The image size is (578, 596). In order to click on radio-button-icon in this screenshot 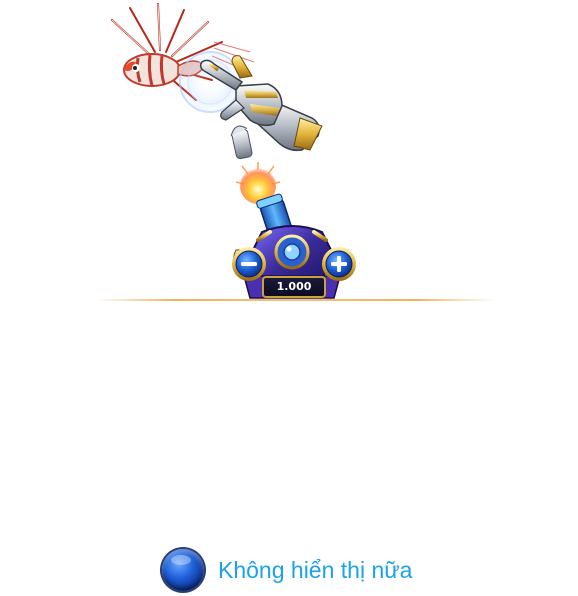, I will do `click(183, 570)`.